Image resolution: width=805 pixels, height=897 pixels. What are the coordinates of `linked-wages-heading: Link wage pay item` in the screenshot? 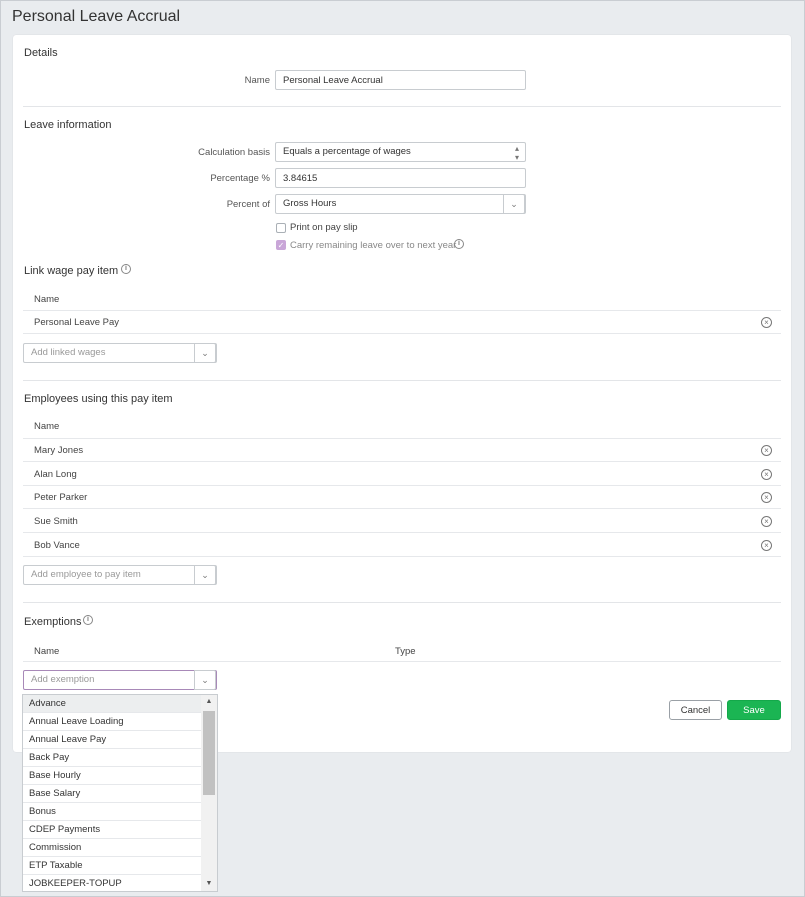 It's located at (71, 271).